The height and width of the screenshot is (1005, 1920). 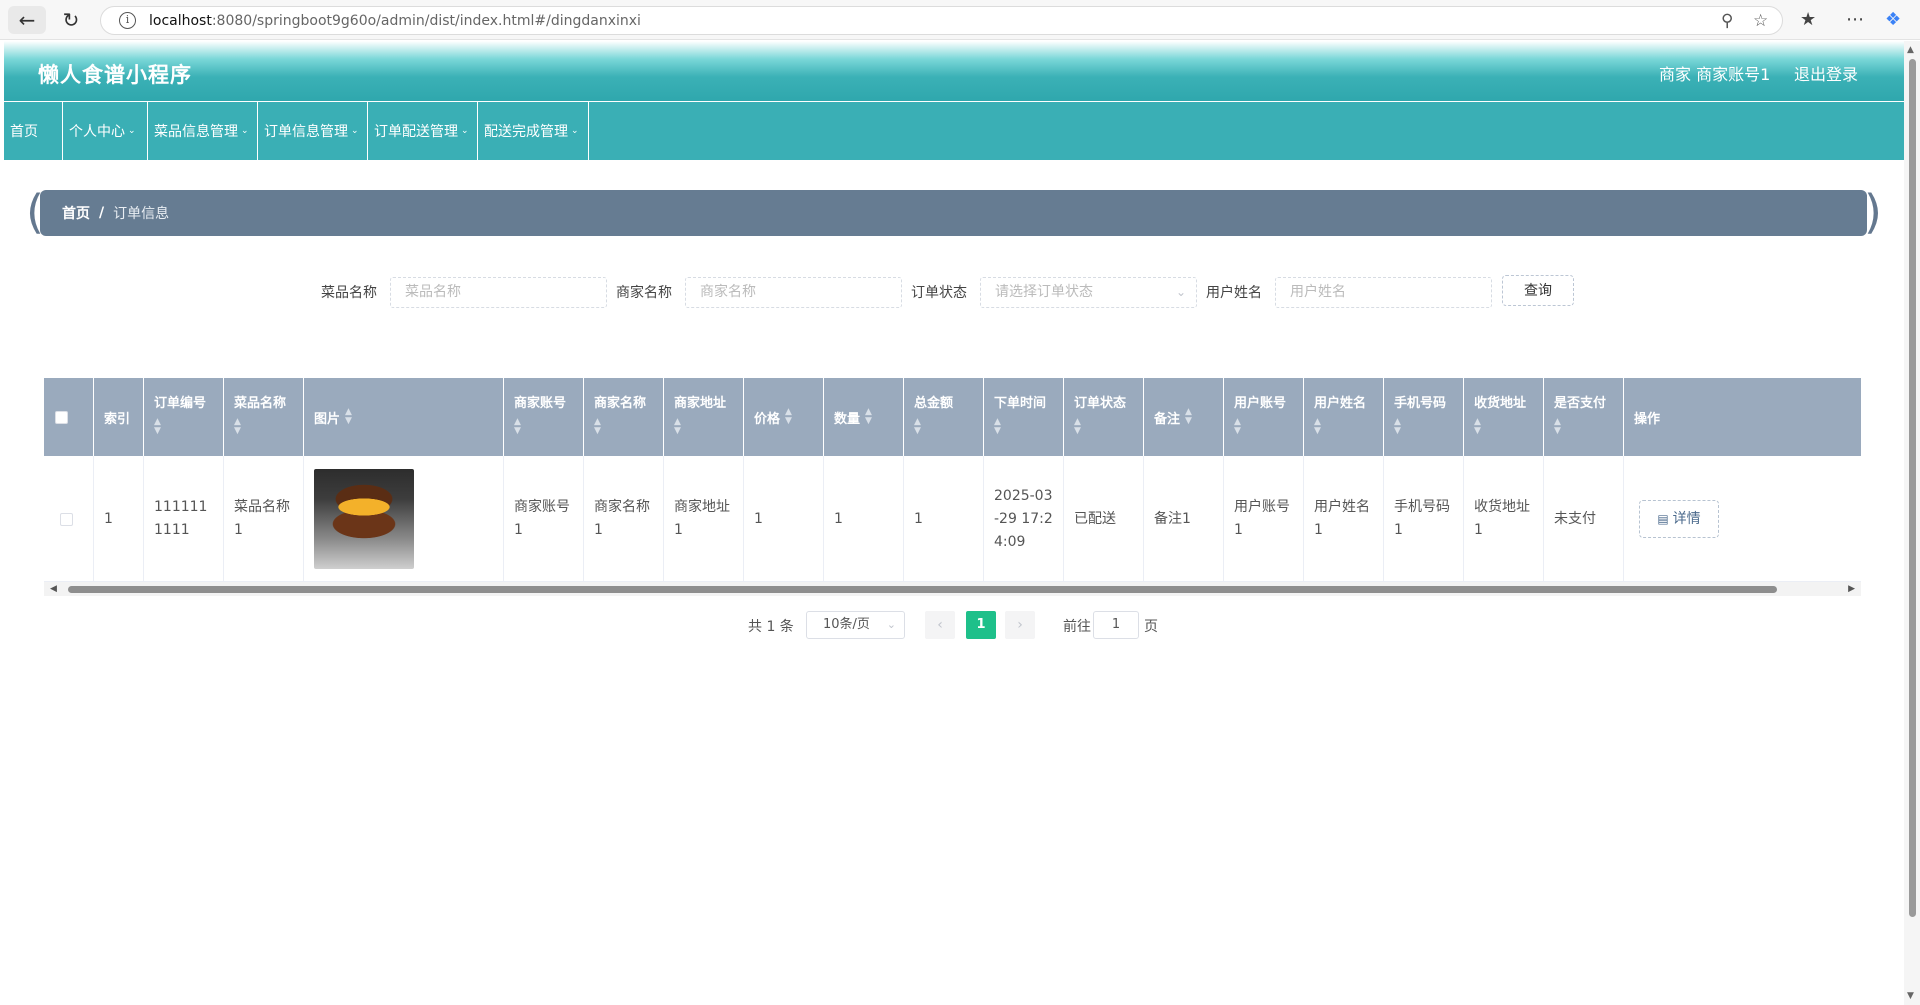 I want to click on detail-button: ▤ 详情, so click(x=1679, y=519).